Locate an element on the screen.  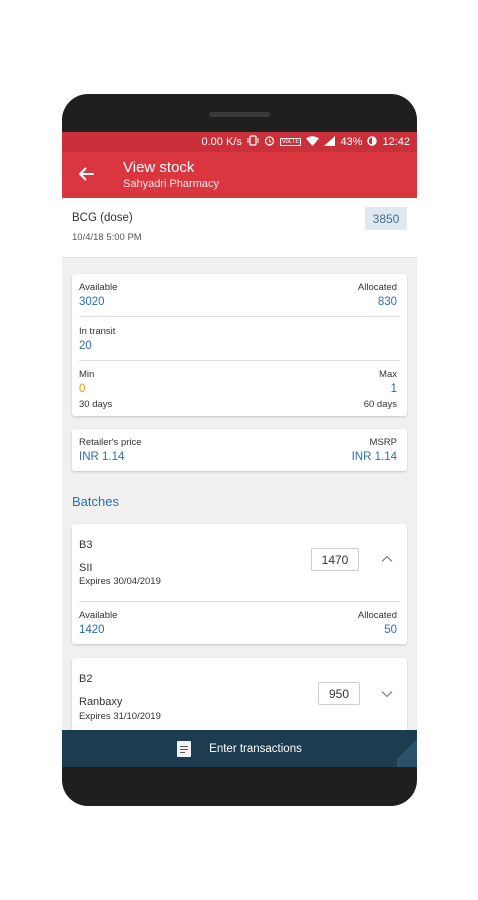
item-date: 10/4/18 5:00 PM is located at coordinates (107, 237).